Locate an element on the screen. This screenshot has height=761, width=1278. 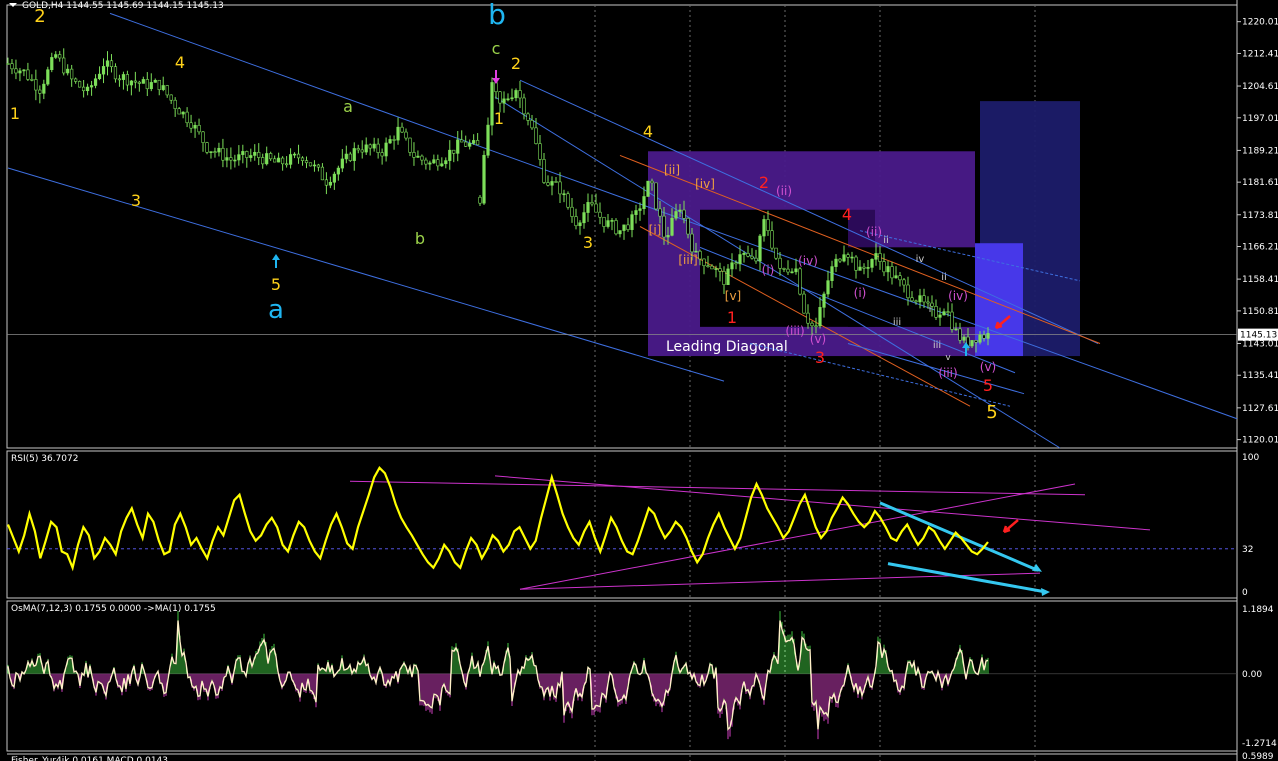
price-tick-label: 1143.01 is located at coordinates (1260, 344).